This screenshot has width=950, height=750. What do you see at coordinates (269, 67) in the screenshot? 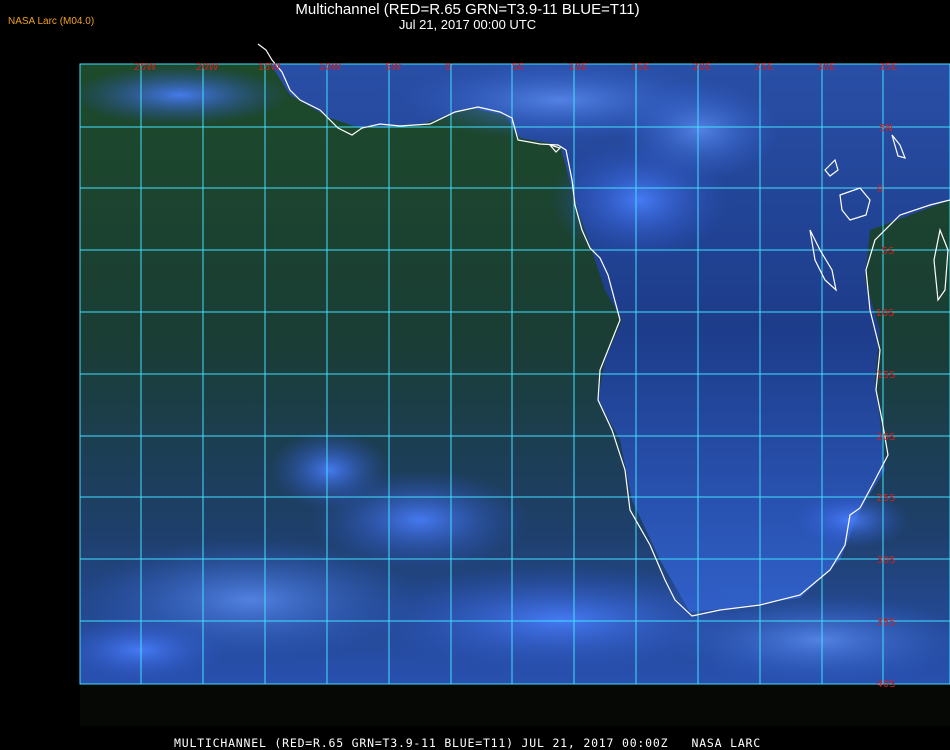
I see `lon-label: 15W` at bounding box center [269, 67].